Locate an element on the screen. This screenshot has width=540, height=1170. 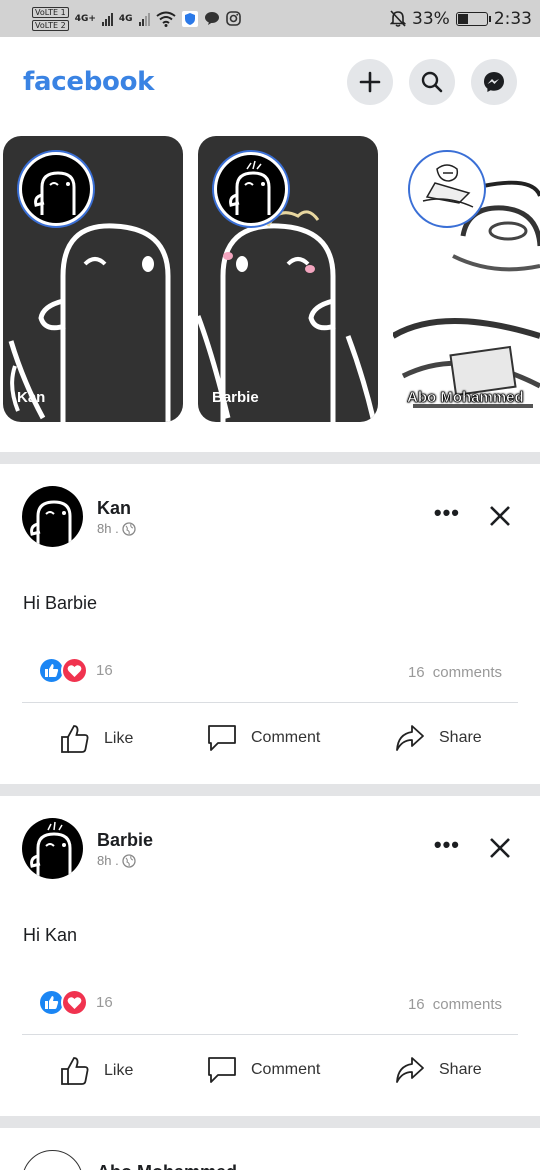
status-bar: VoLTE 1 VoLTE 2 4G+ 4G 33% 2:33 is located at coordinates (270, 18).